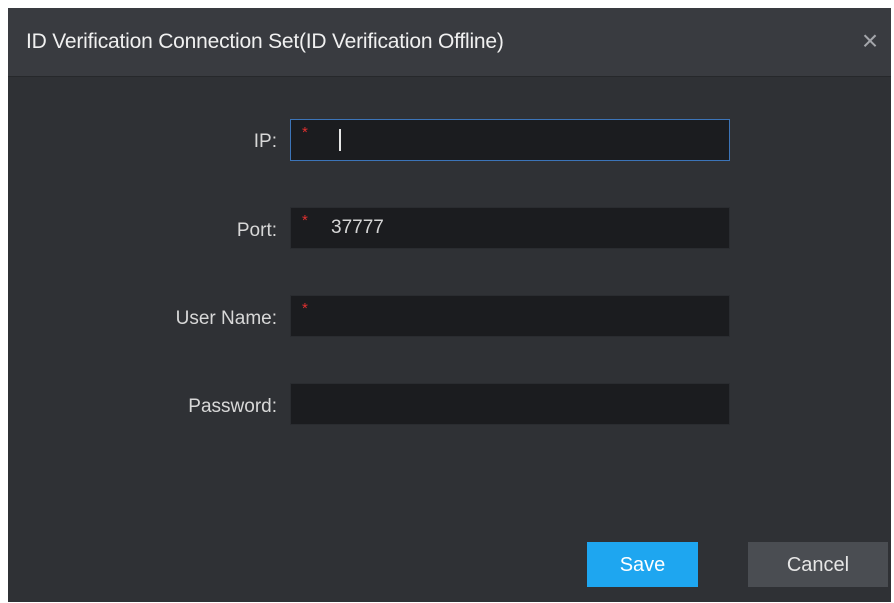  Describe the element at coordinates (305, 220) in the screenshot. I see `port-required-marker: *` at that location.